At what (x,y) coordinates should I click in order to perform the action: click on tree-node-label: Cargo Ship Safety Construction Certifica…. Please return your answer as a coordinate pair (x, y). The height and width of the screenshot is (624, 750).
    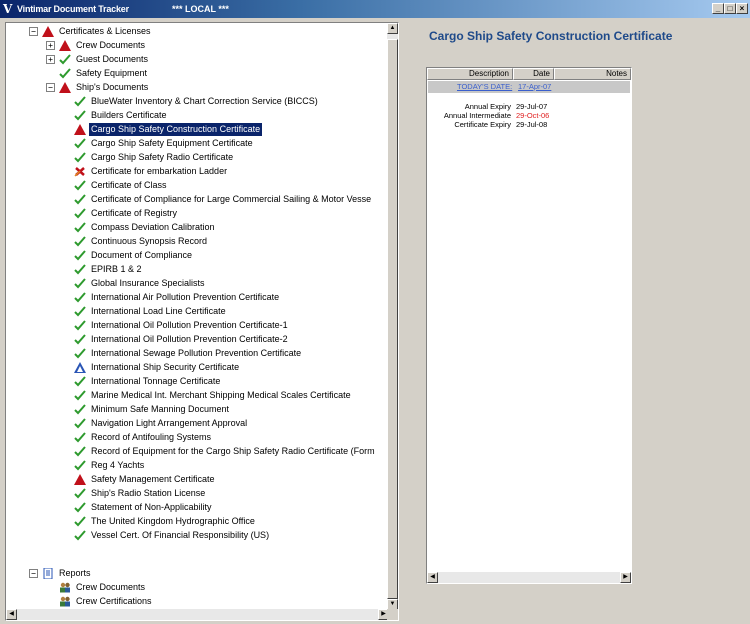
    Looking at the image, I should click on (176, 129).